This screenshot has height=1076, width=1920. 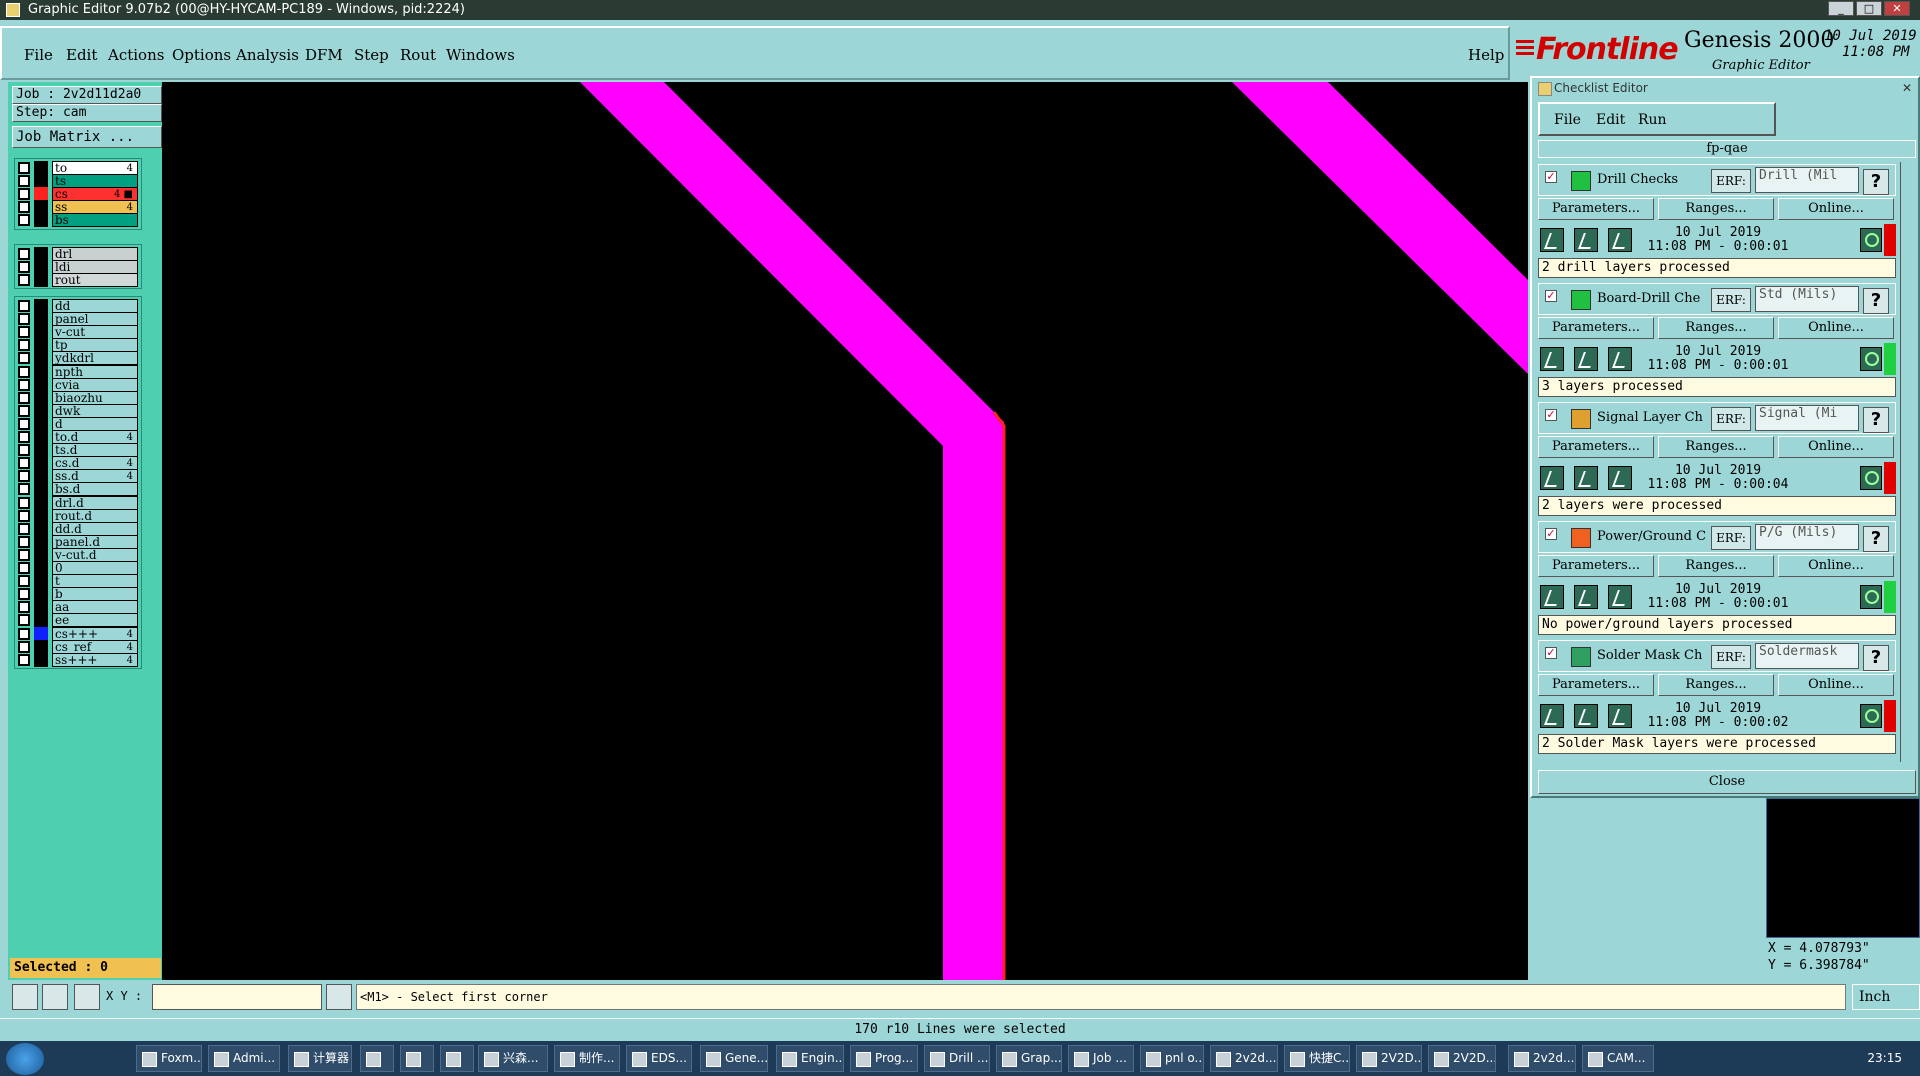 What do you see at coordinates (1807, 180) in the screenshot?
I see `erf-model-field: Drill (Mil` at bounding box center [1807, 180].